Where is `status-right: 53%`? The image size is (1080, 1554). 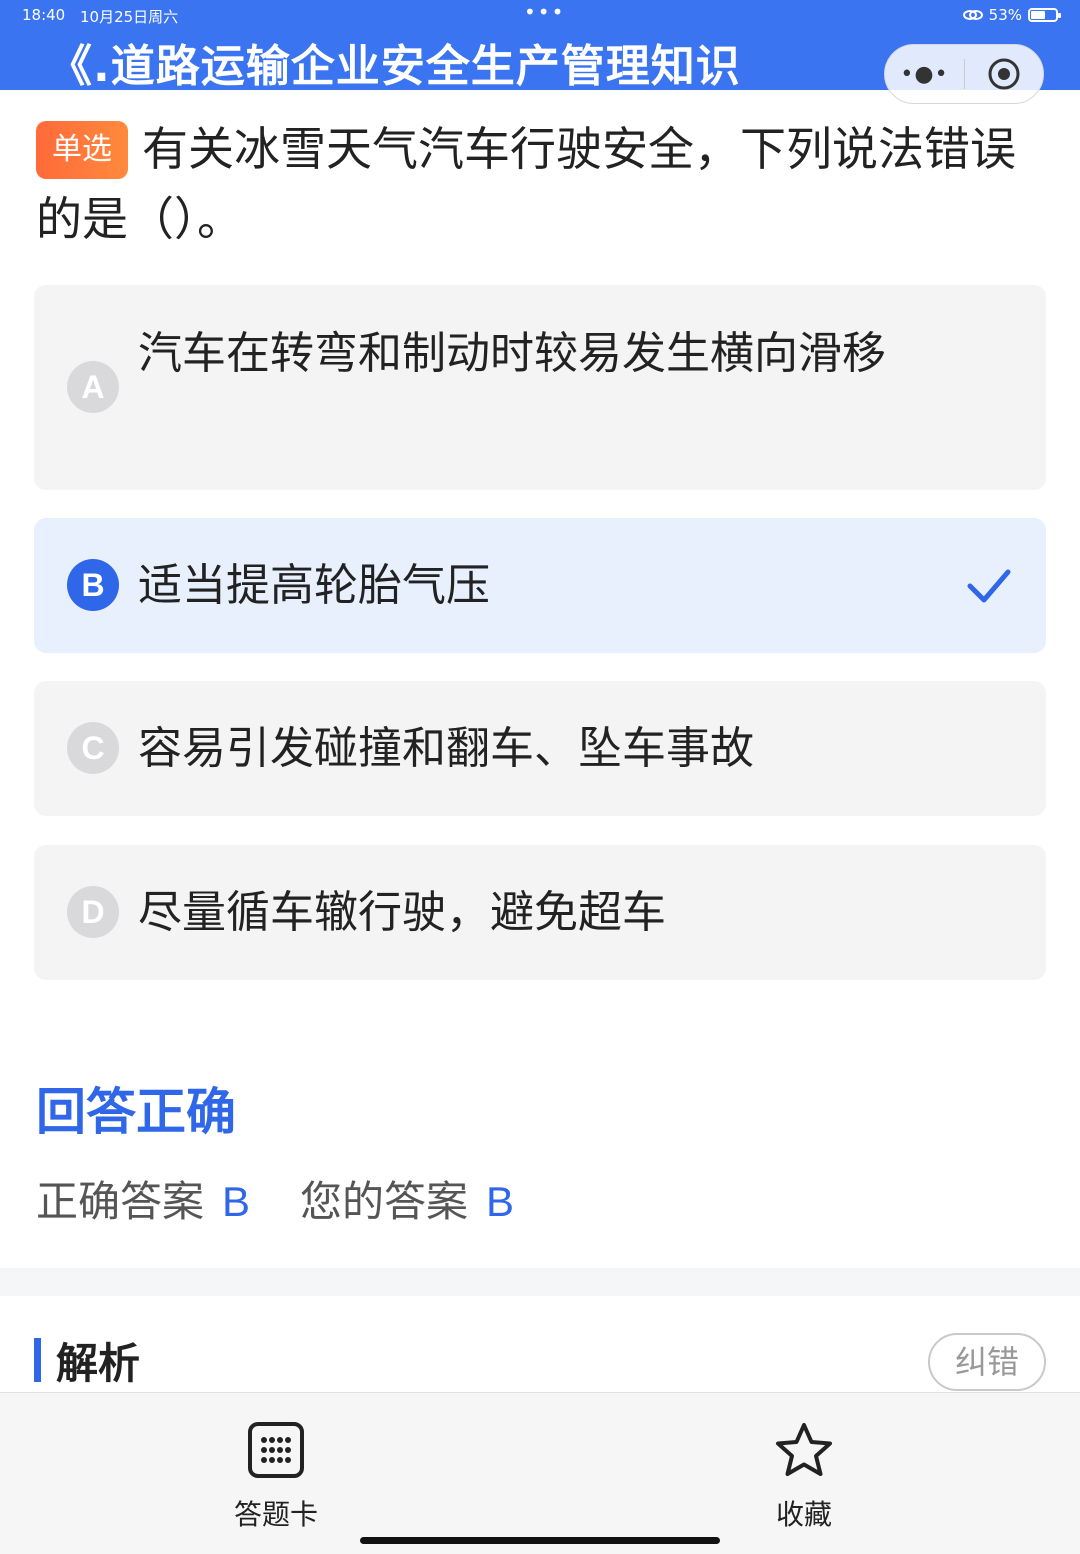 status-right: 53% is located at coordinates (1011, 15).